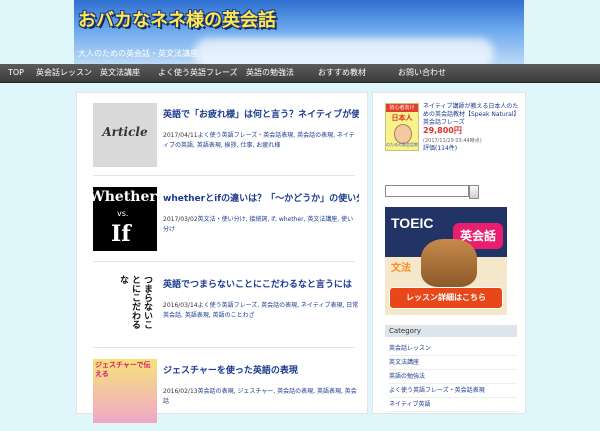 This screenshot has width=600, height=431. I want to click on book-title: 日本人, so click(402, 118).